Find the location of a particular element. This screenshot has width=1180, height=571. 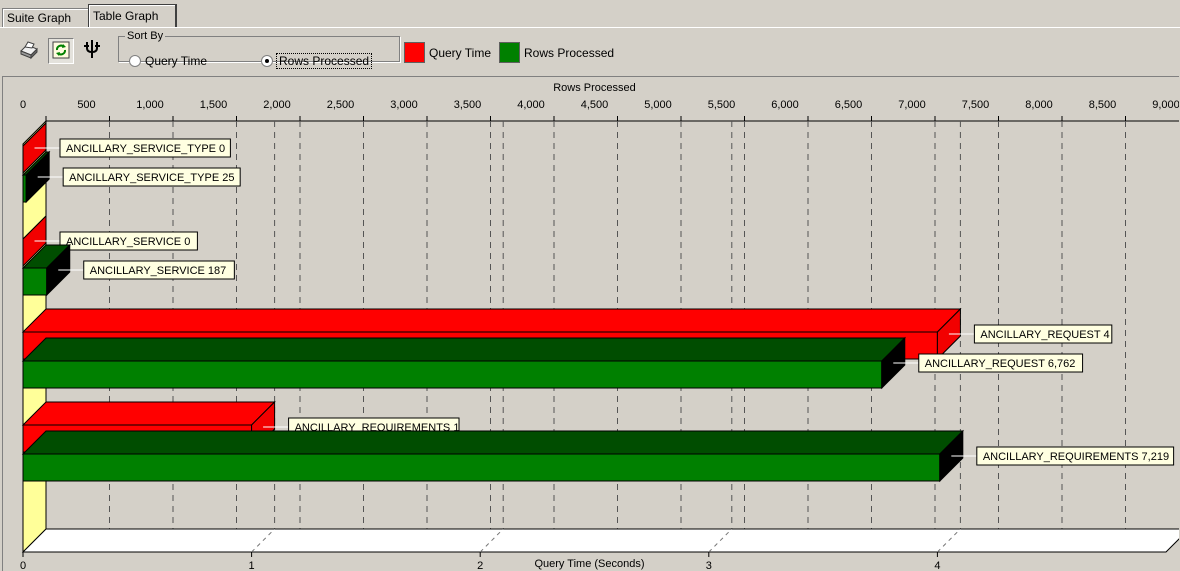

bottom-axis-title: Query Time (Seconds) is located at coordinates (589, 564).